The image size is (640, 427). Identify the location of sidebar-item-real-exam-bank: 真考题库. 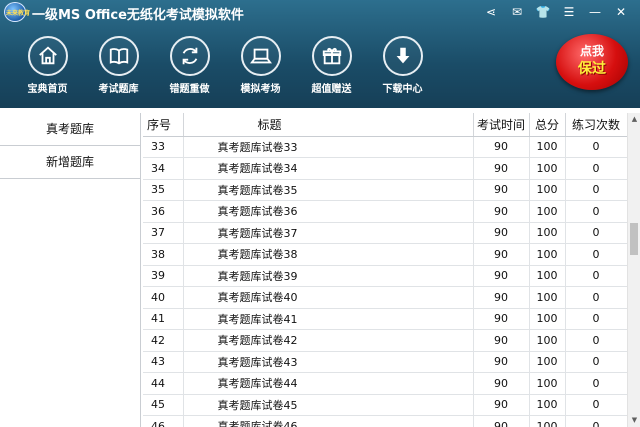
(70, 129).